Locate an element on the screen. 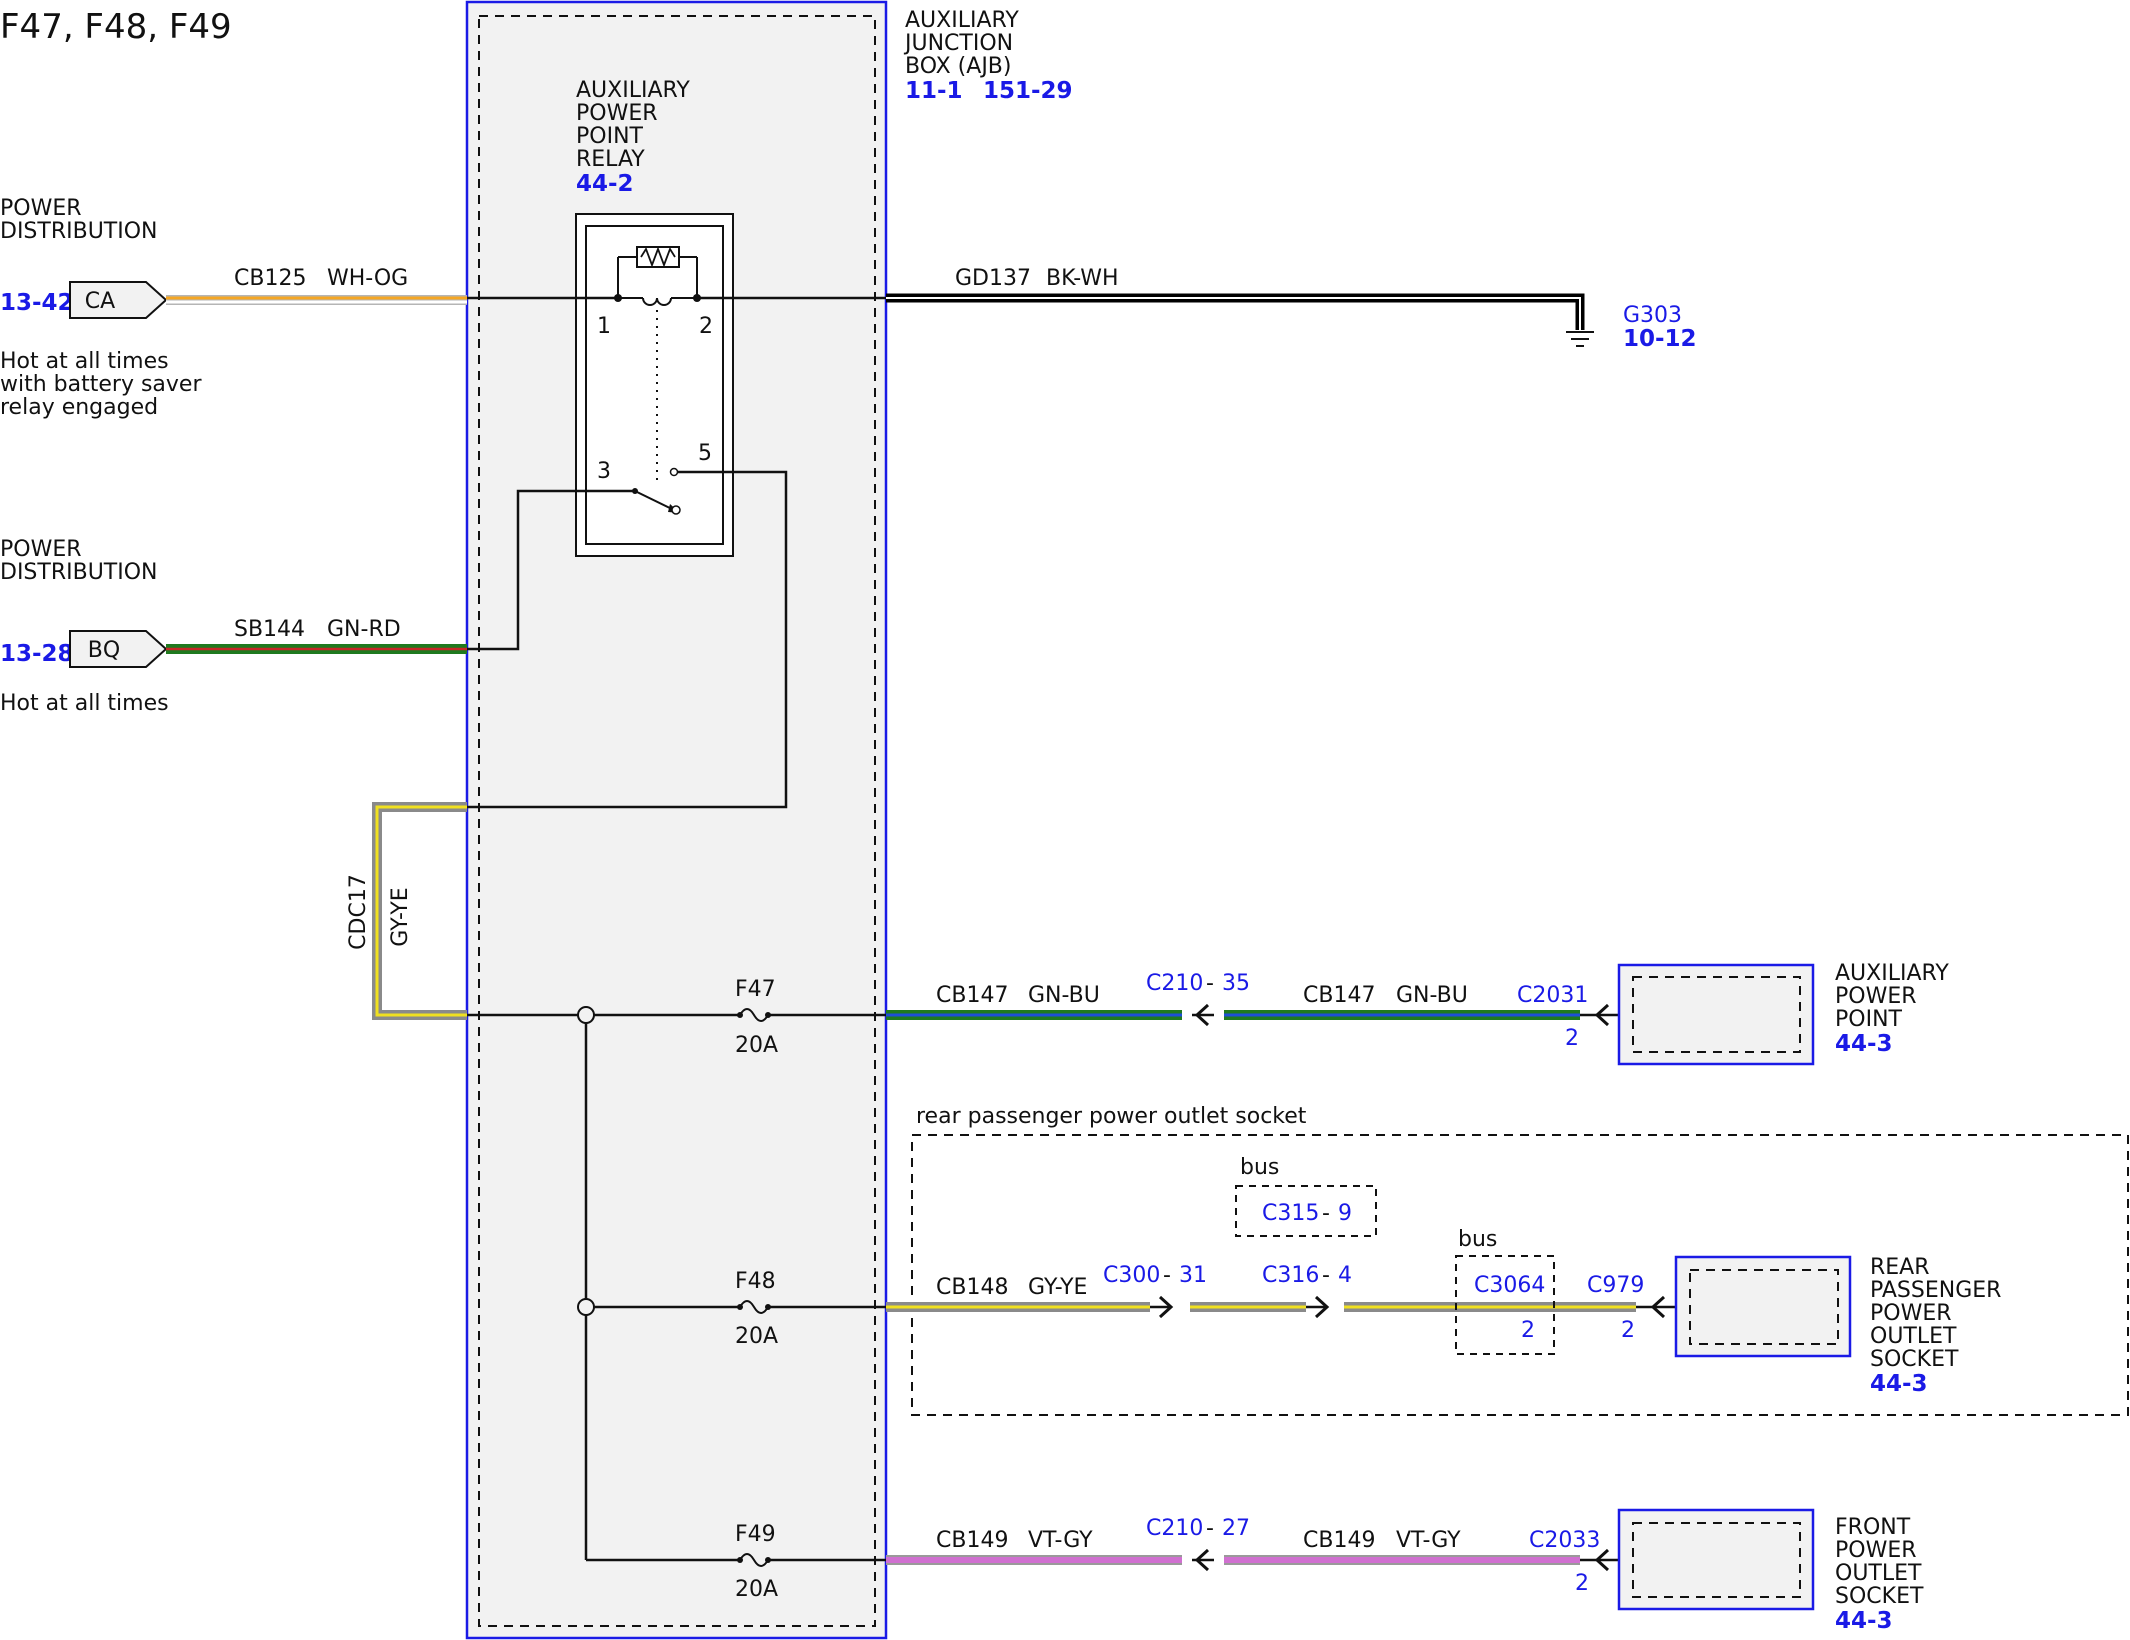 This screenshot has width=2130, height=1640. connector-c2033: C2033 is located at coordinates (1564, 1540).